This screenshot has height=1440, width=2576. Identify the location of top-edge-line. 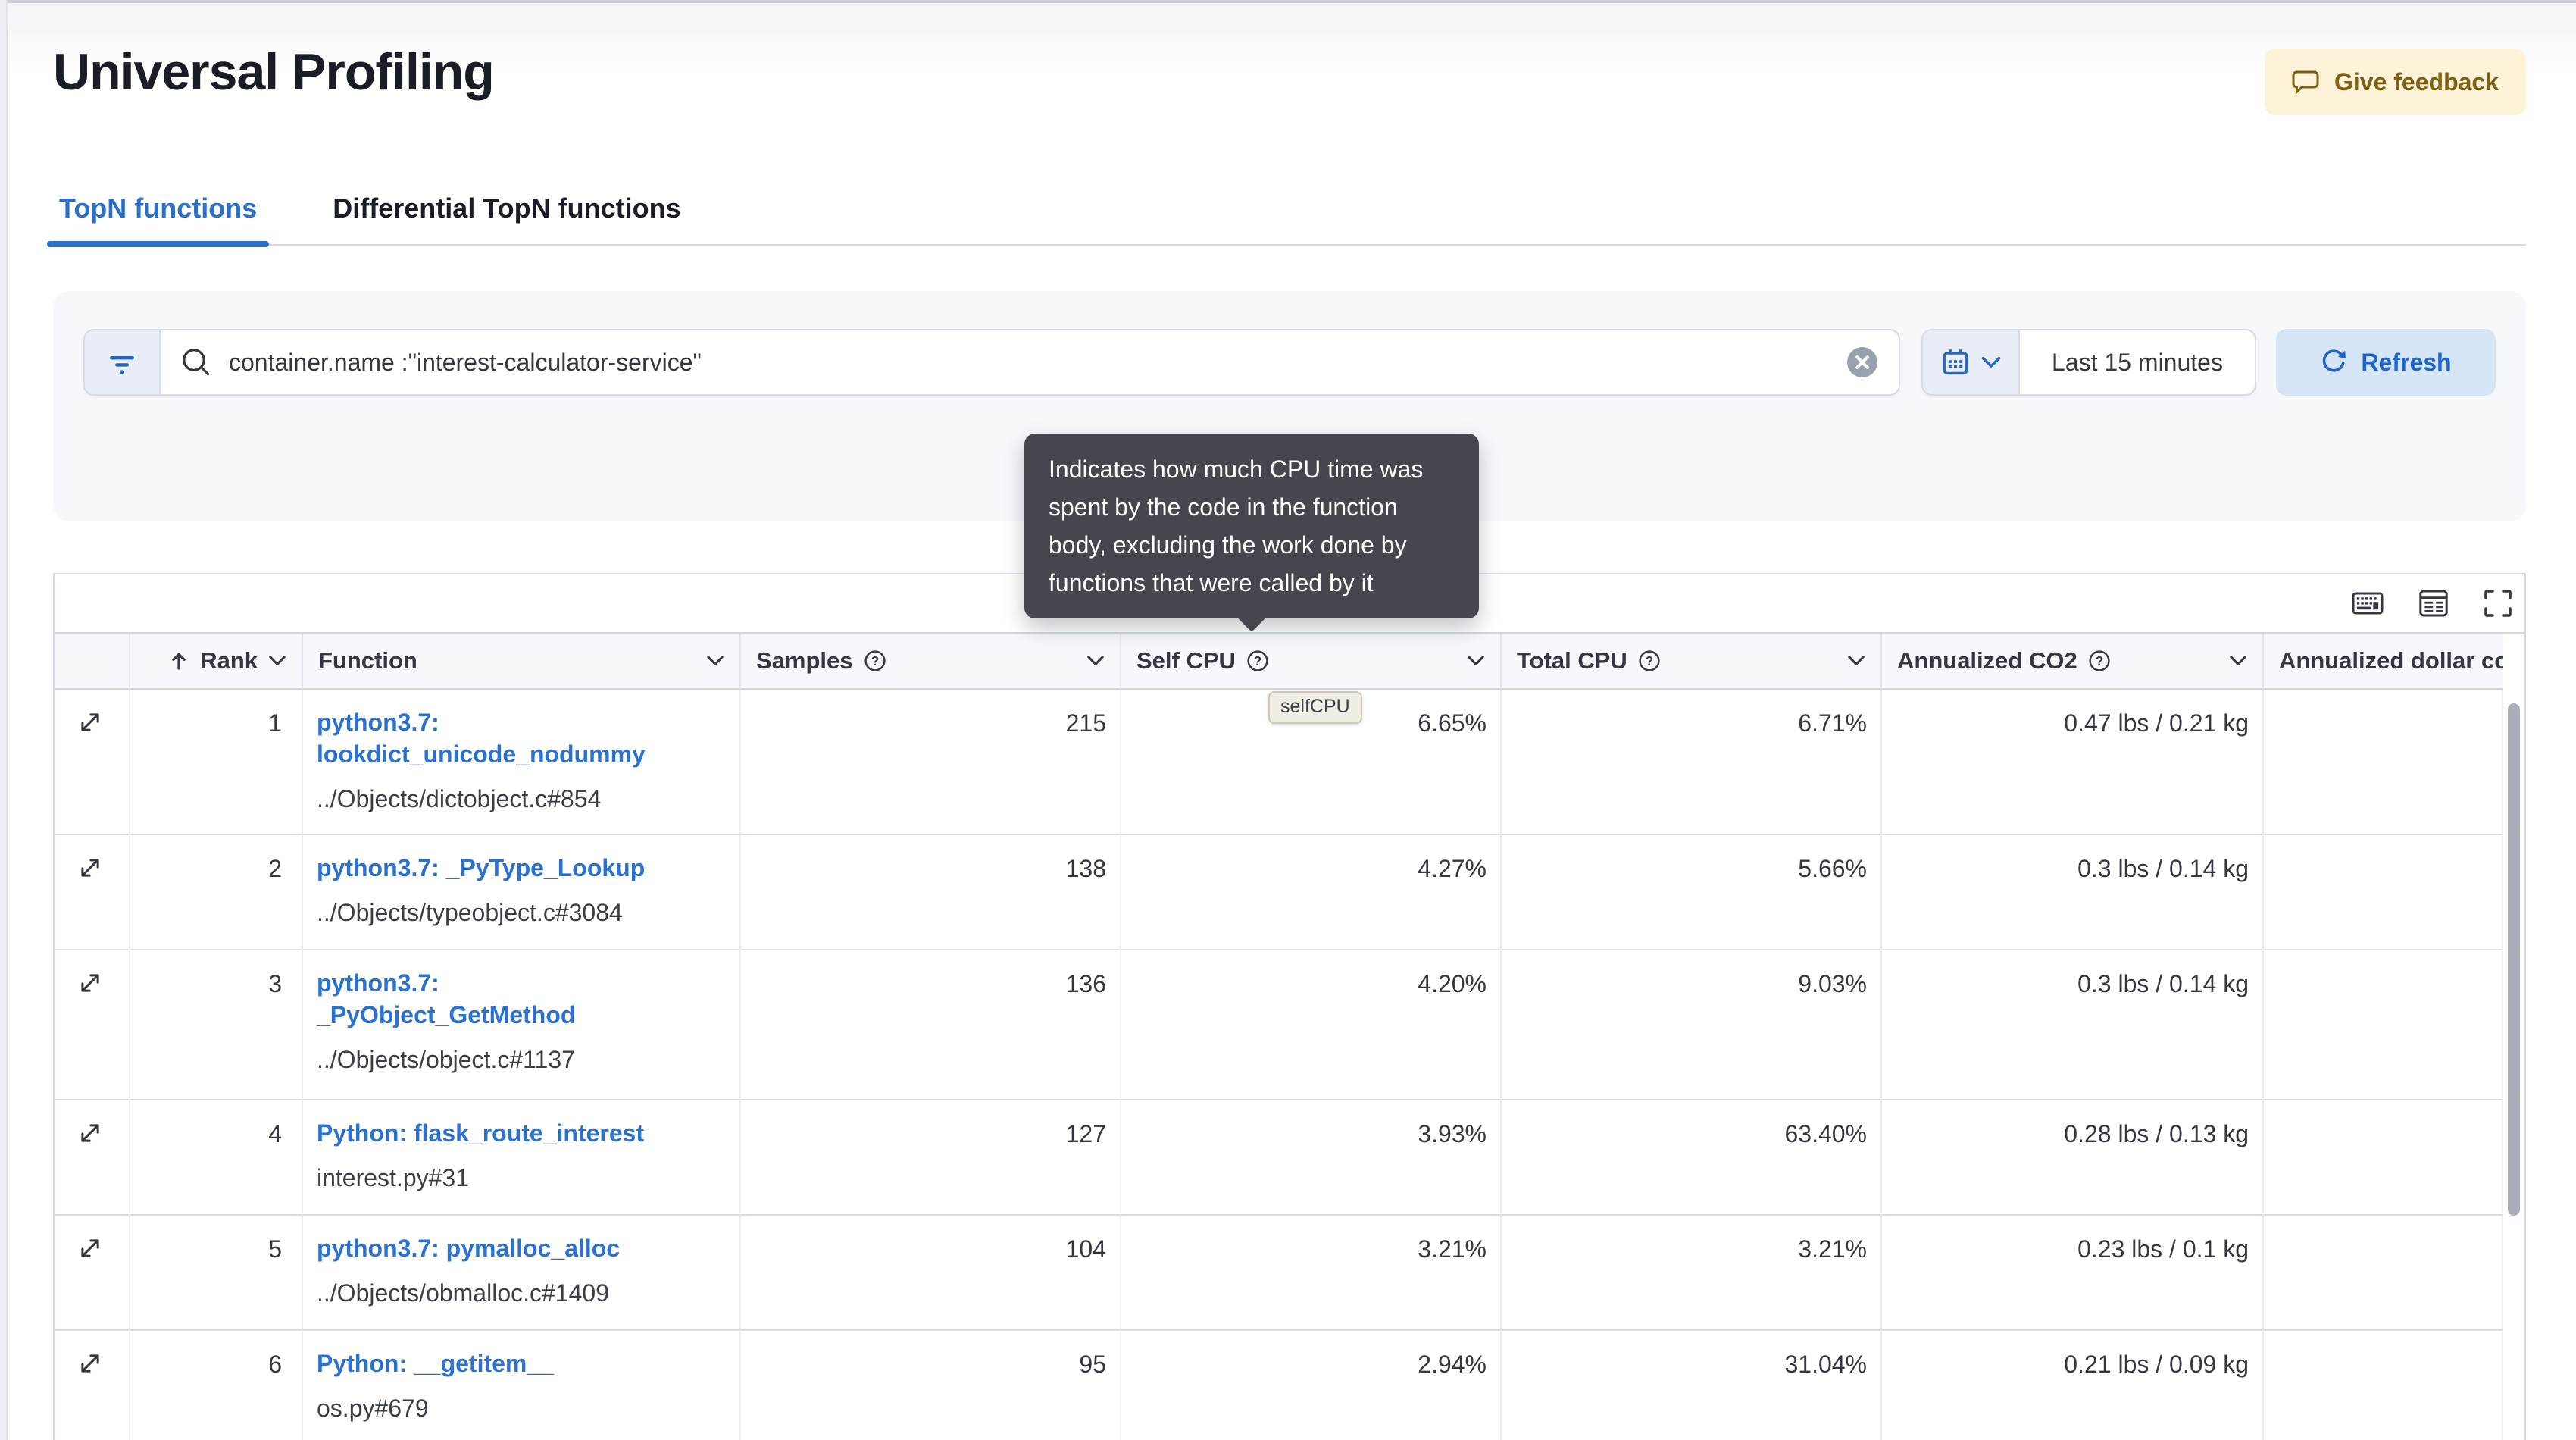
(1288, 1).